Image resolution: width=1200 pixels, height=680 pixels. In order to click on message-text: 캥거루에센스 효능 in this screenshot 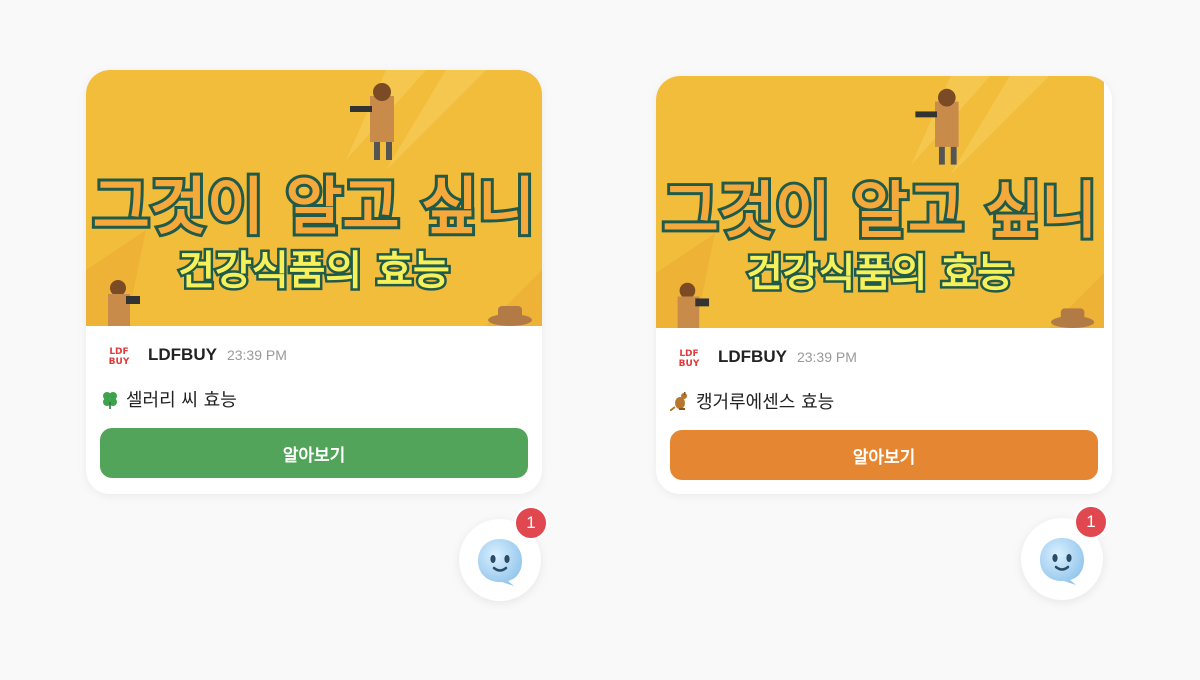, I will do `click(765, 402)`.